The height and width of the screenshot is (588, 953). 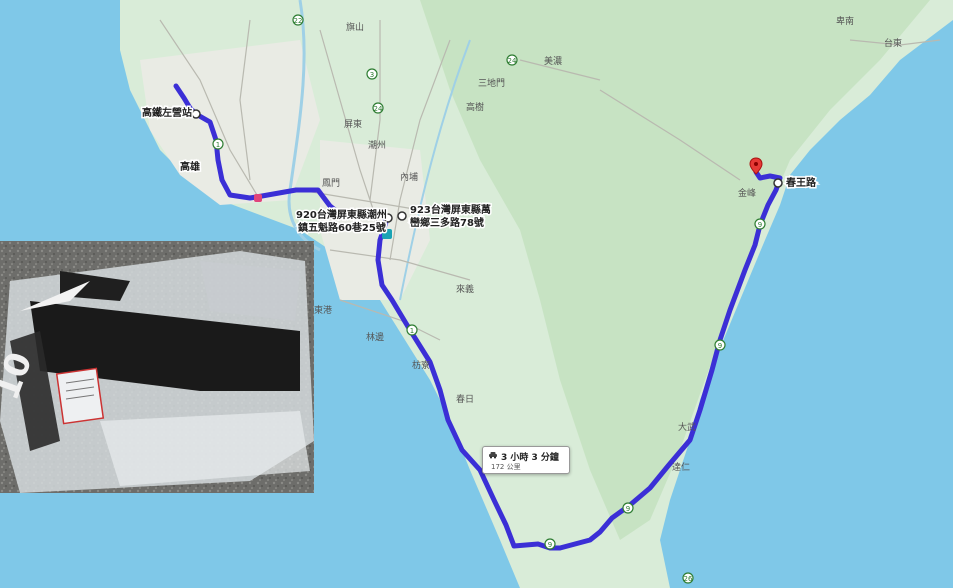 I want to click on label-gaoshu: 高樹, so click(x=475, y=107).